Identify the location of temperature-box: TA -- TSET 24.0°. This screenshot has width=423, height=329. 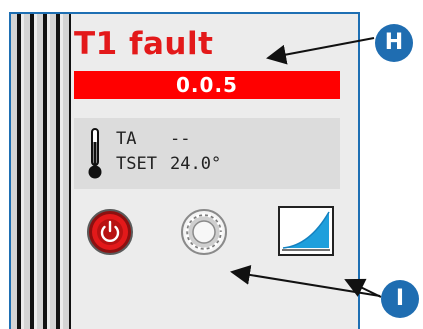
(207, 153).